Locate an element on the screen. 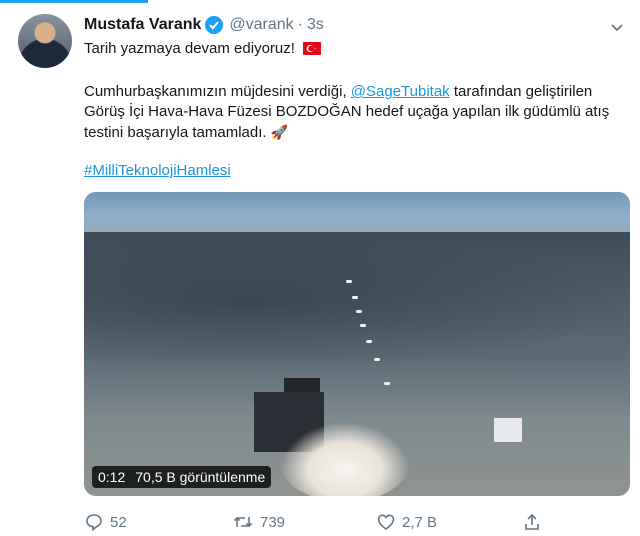 The height and width of the screenshot is (536, 640). mention-link: @SageTubitak is located at coordinates (400, 91).